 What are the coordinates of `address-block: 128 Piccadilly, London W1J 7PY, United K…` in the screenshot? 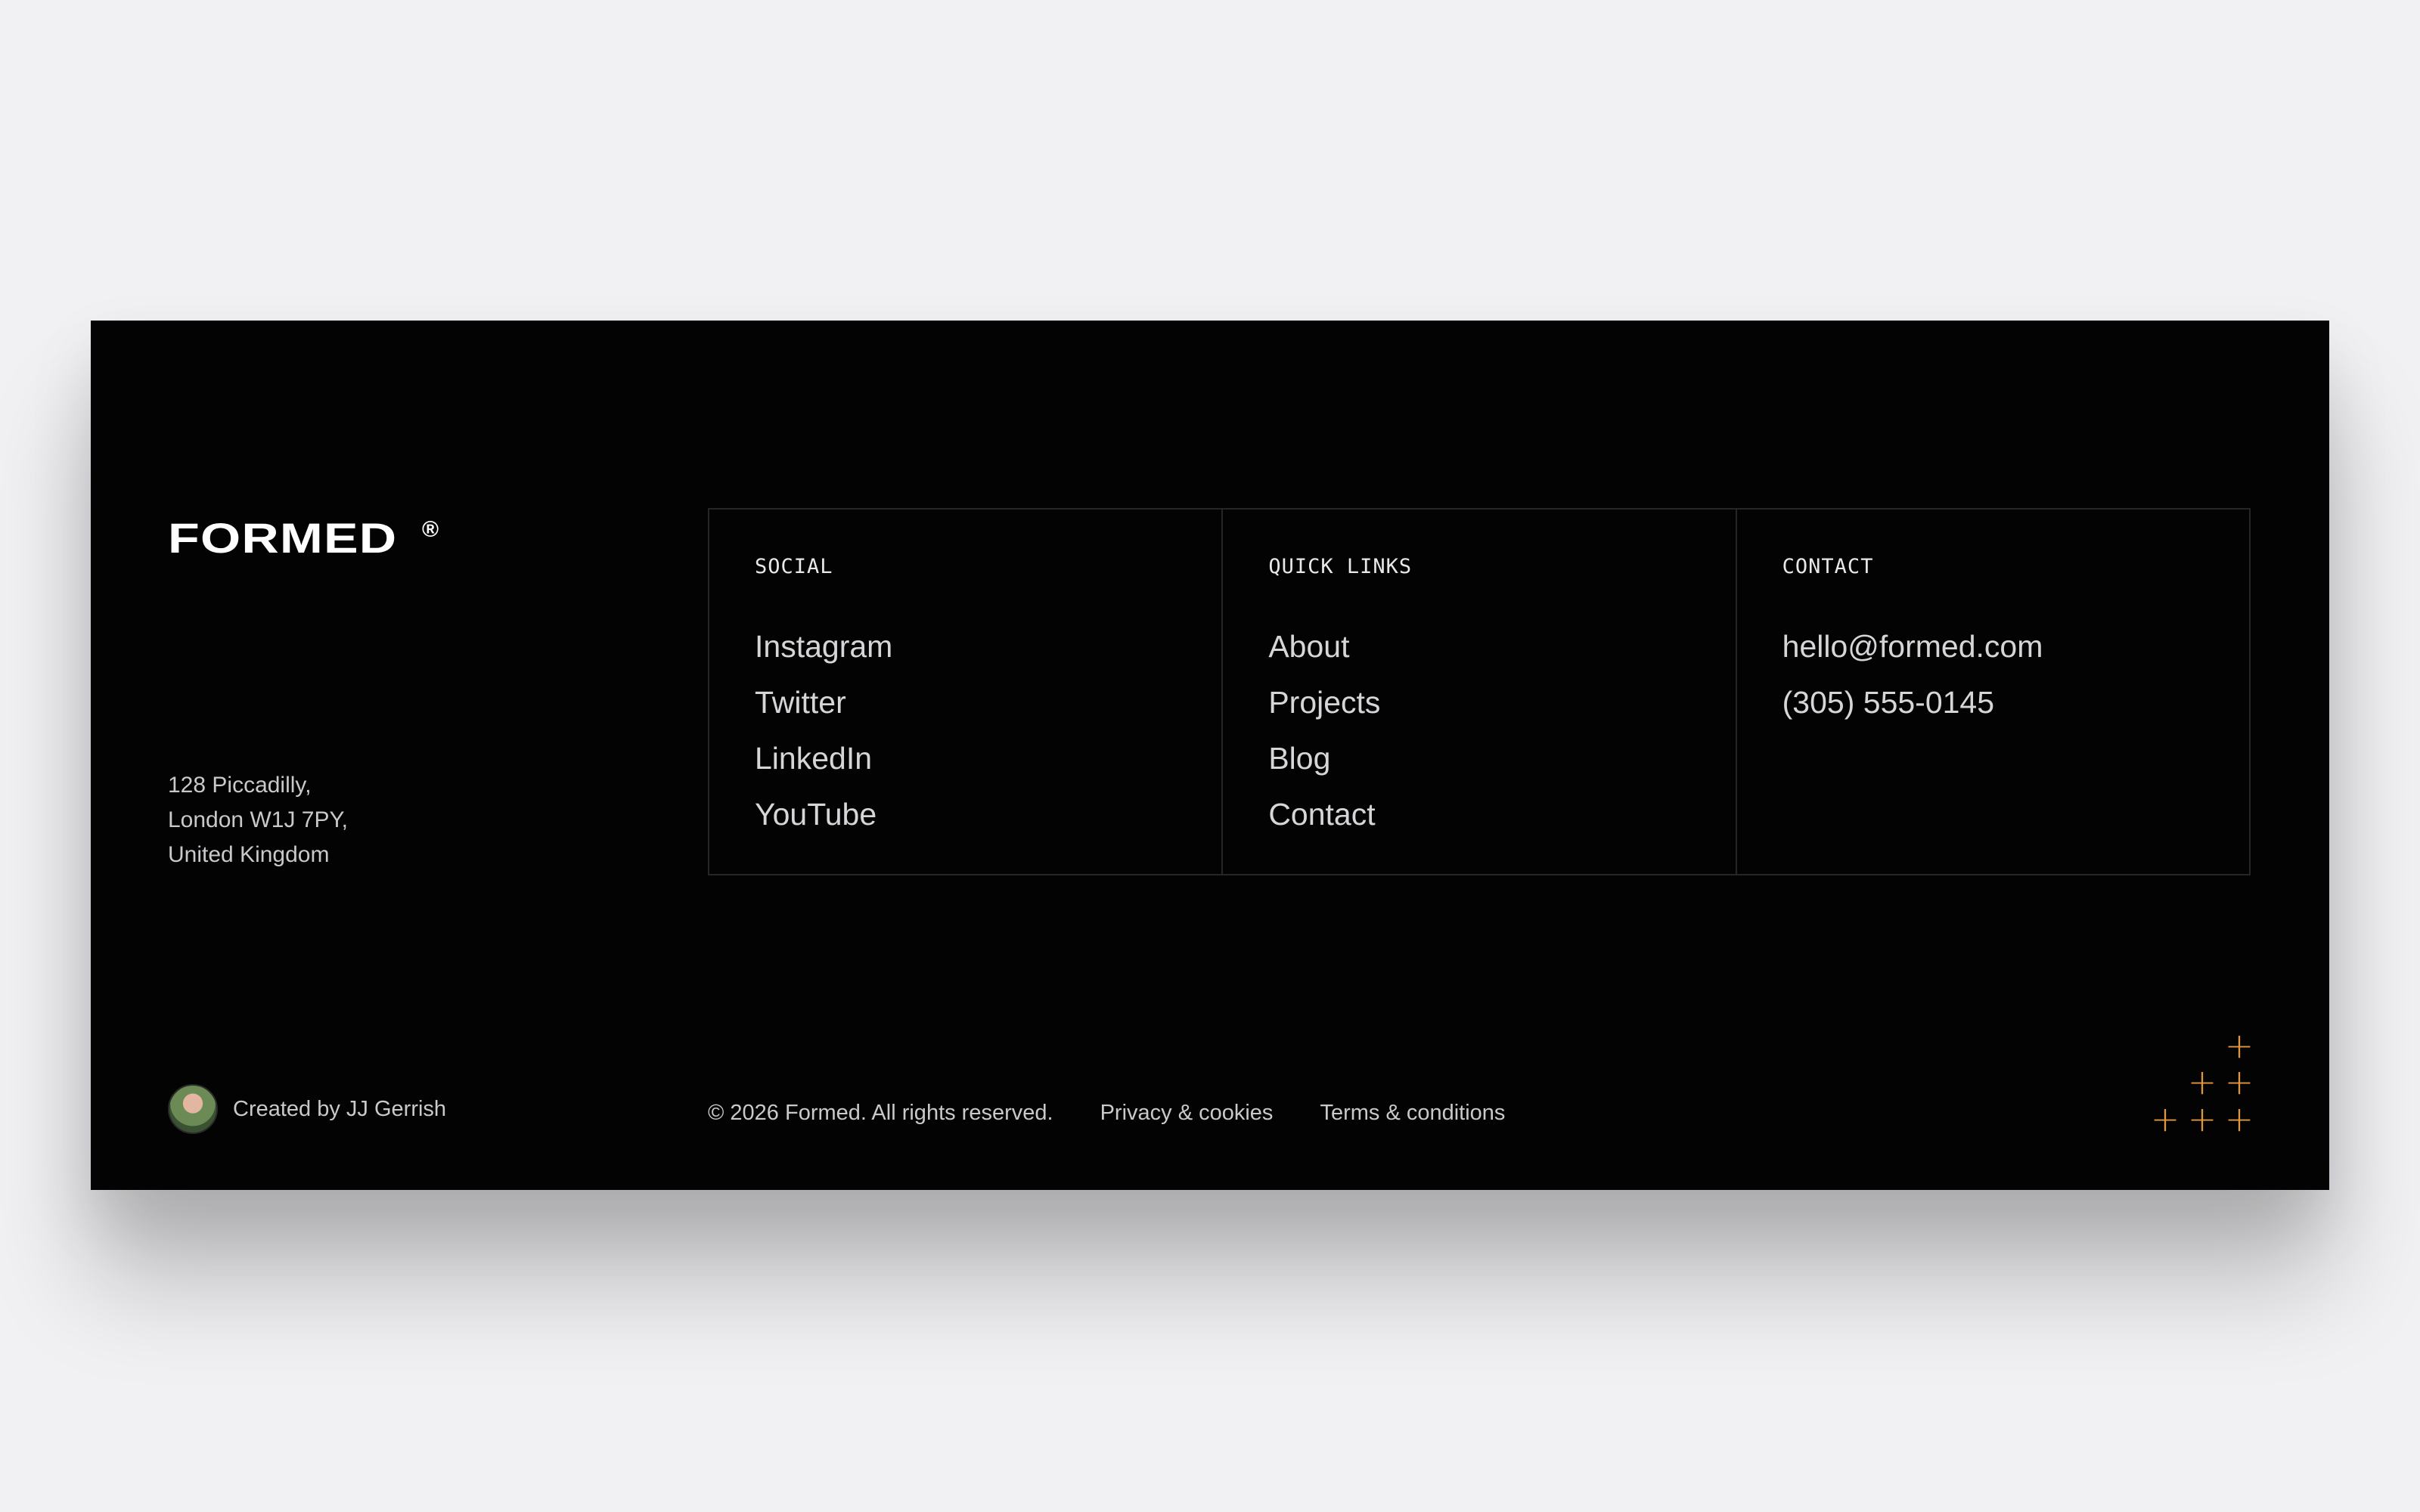 It's located at (395, 820).